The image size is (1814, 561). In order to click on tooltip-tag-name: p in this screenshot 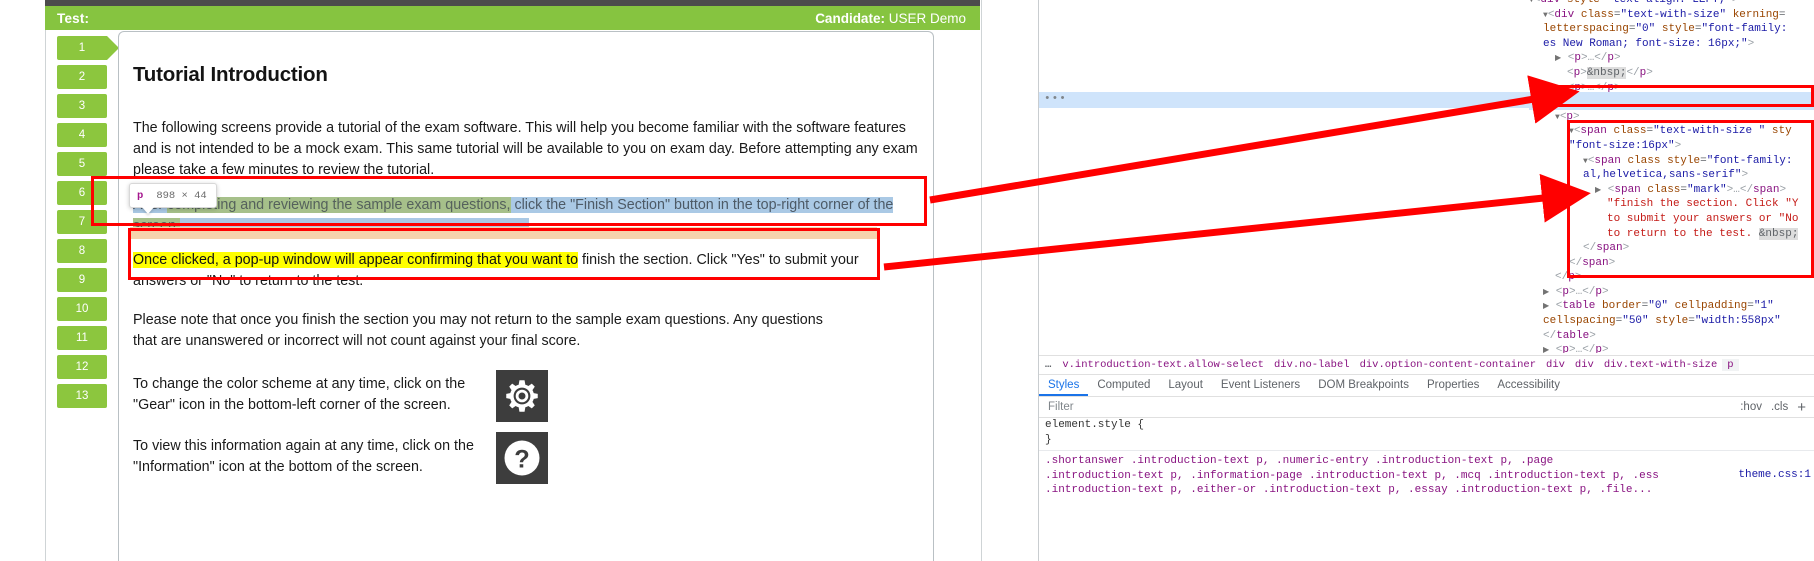, I will do `click(140, 195)`.